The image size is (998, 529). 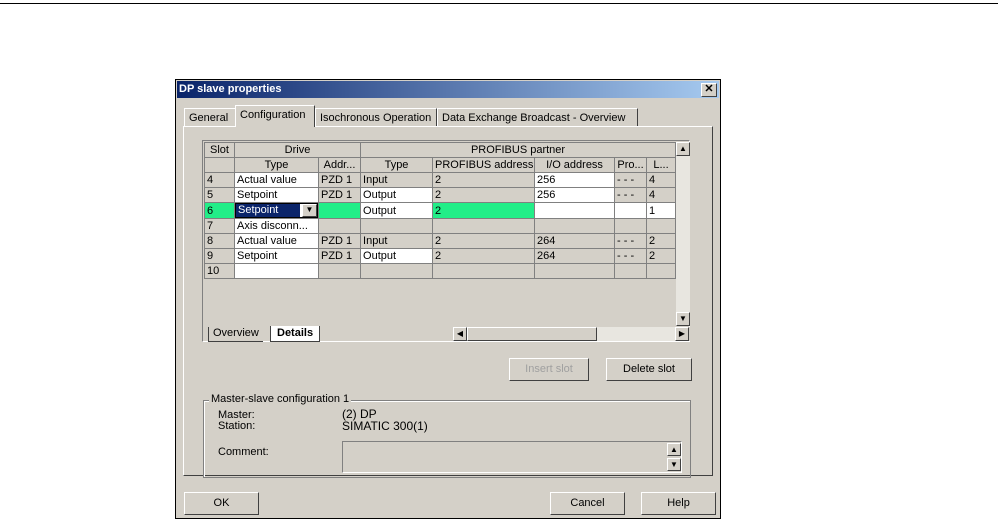 I want to click on close-button: ✕, so click(x=709, y=90).